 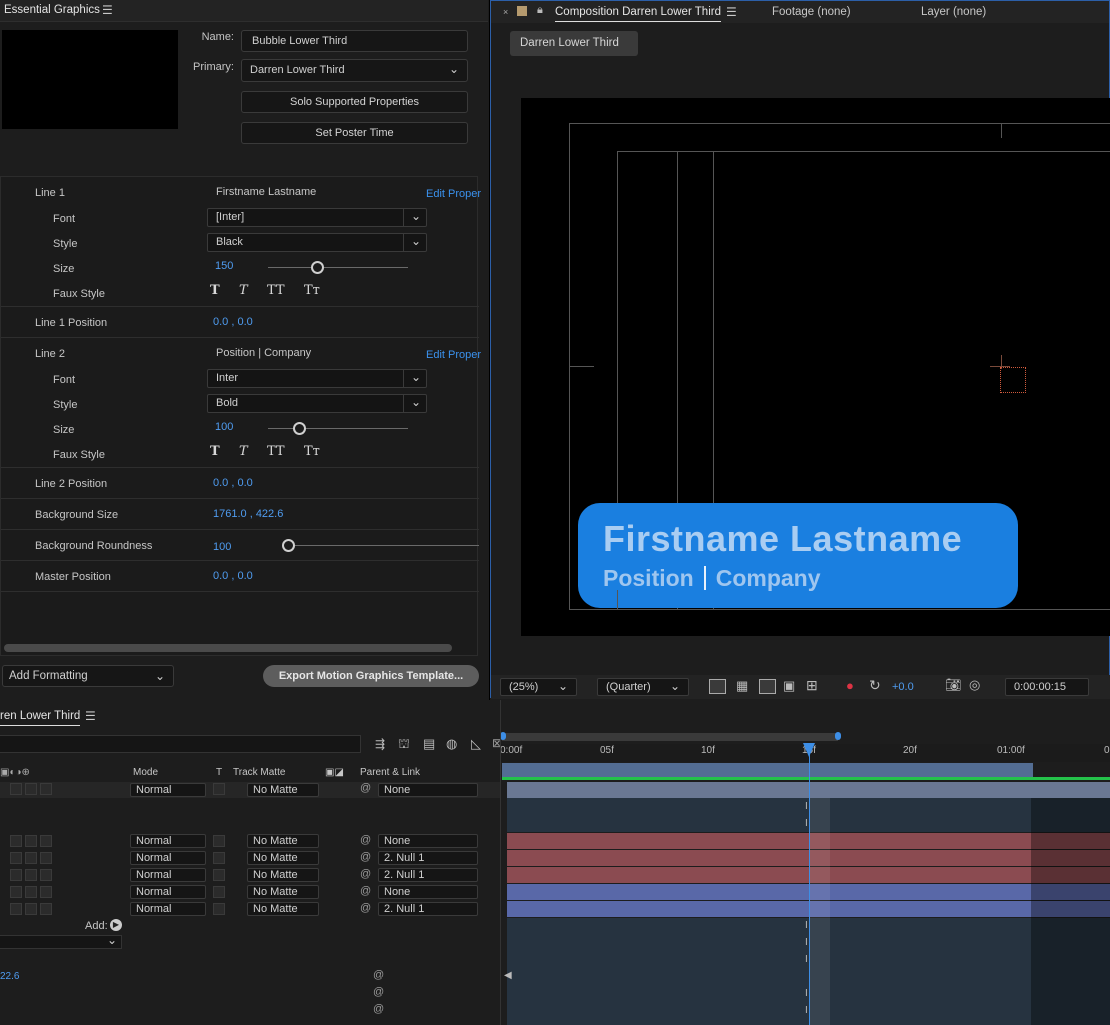 What do you see at coordinates (767, 686) in the screenshot?
I see `mask-visibility-icon` at bounding box center [767, 686].